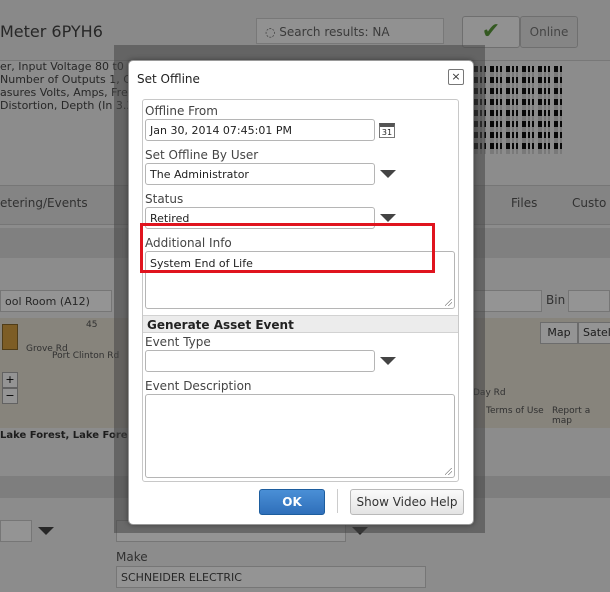 The width and height of the screenshot is (610, 592). I want to click on button-separator, so click(337, 501).